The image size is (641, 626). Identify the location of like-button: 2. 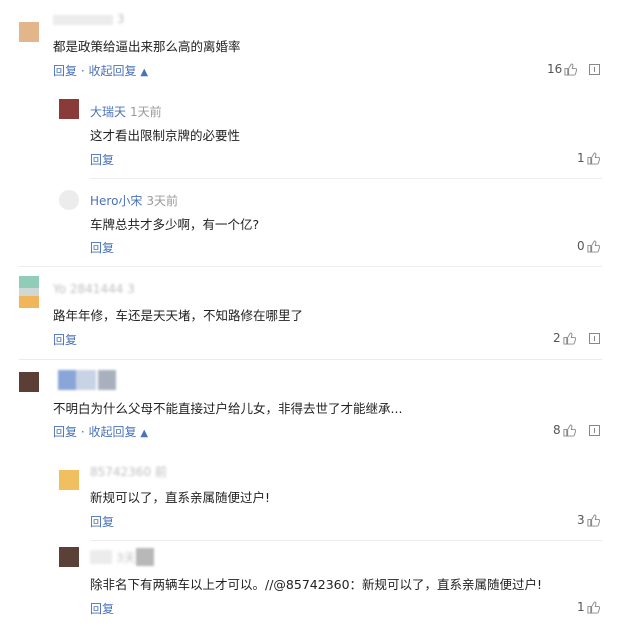
(564, 338).